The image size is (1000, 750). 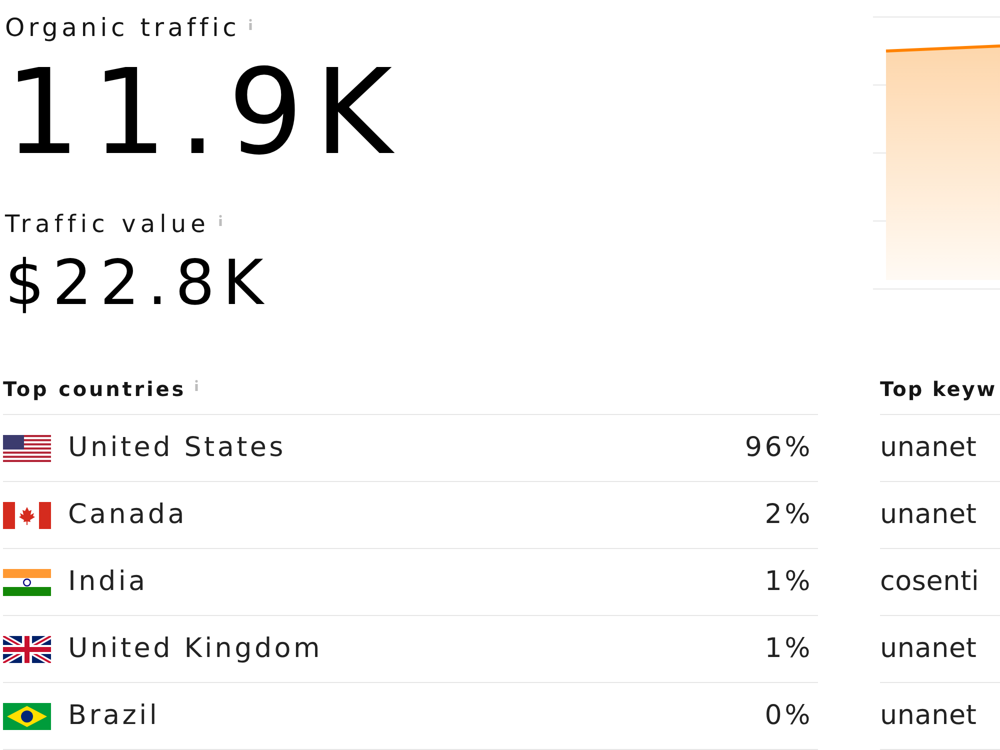 What do you see at coordinates (127, 515) in the screenshot?
I see `country-name: Canada` at bounding box center [127, 515].